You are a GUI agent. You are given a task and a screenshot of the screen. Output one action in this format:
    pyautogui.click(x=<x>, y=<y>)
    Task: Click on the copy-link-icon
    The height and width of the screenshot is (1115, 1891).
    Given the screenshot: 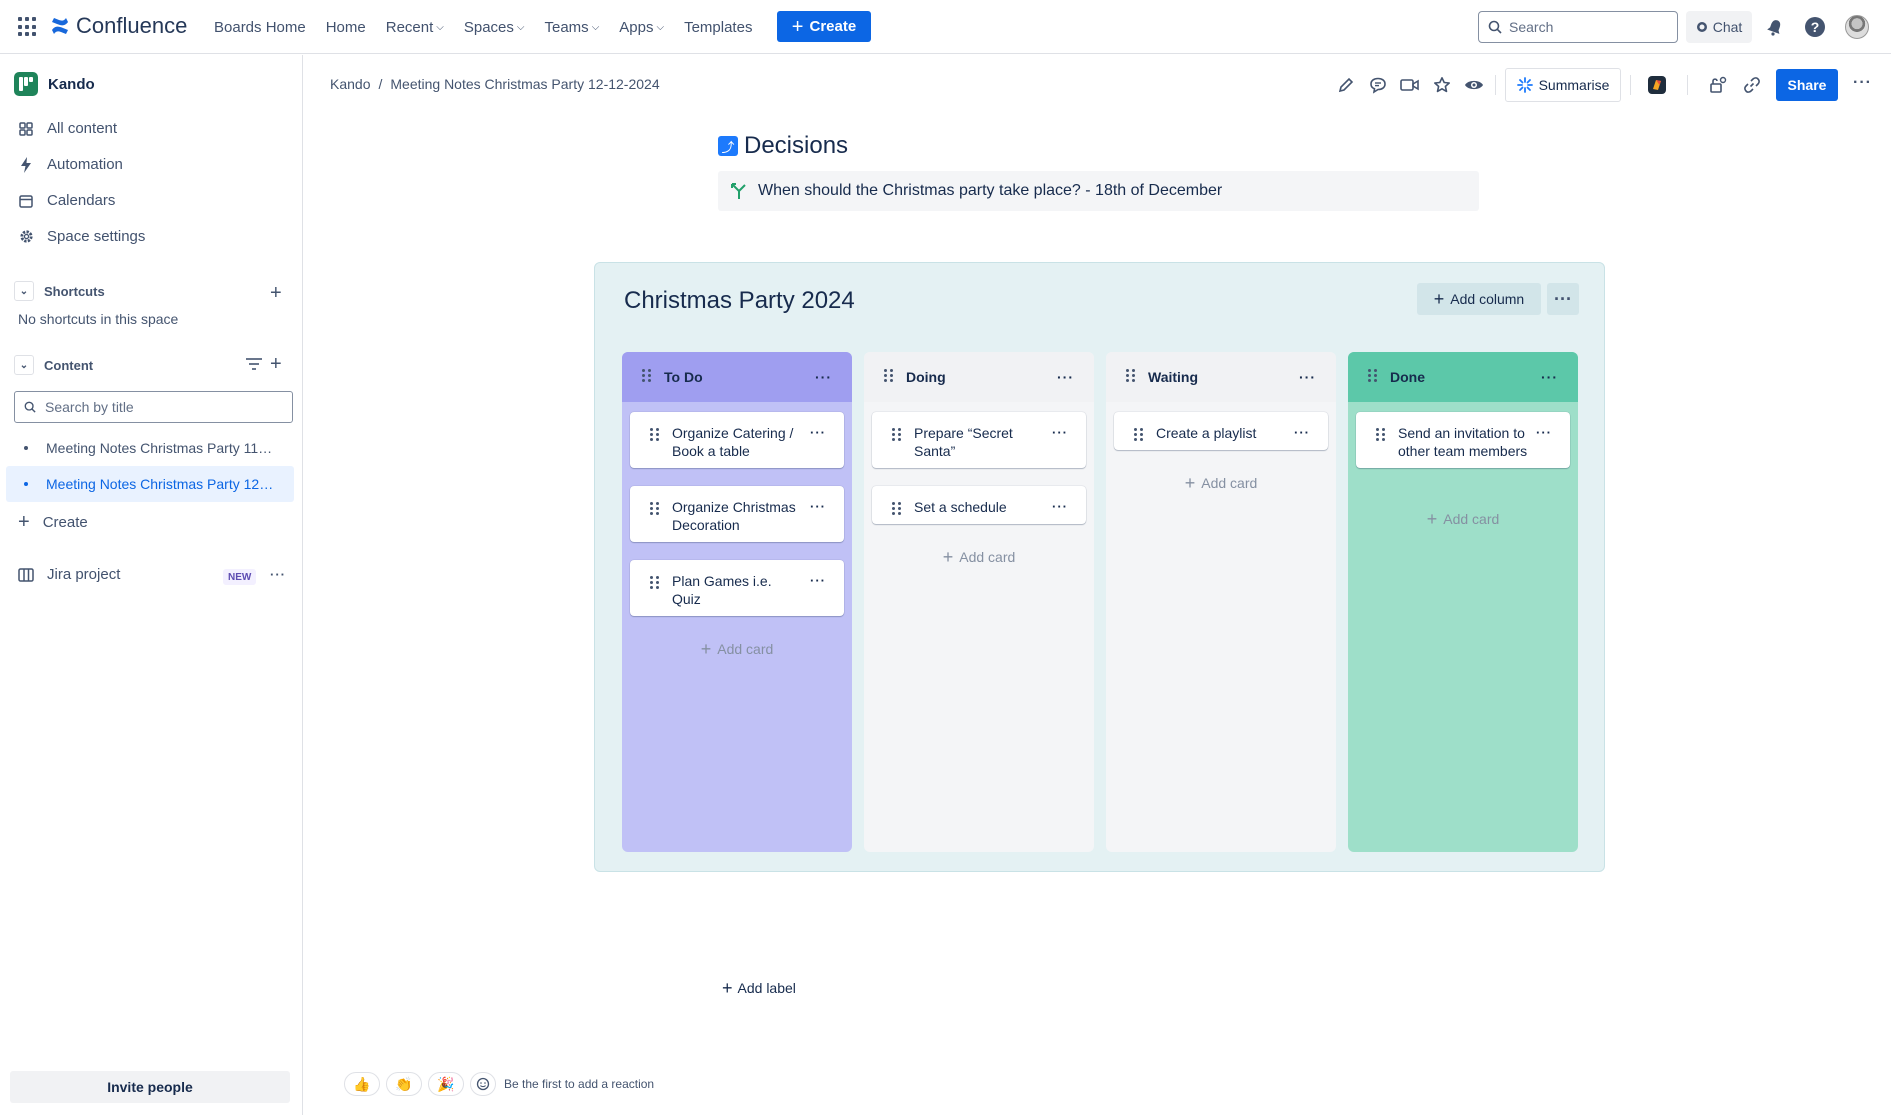 What is the action you would take?
    pyautogui.click(x=1752, y=85)
    